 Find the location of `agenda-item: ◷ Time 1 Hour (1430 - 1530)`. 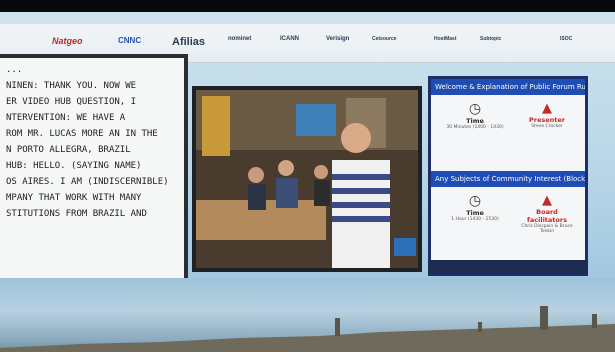

agenda-item: ◷ Time 1 Hour (1430 - 1530) is located at coordinates (475, 207).